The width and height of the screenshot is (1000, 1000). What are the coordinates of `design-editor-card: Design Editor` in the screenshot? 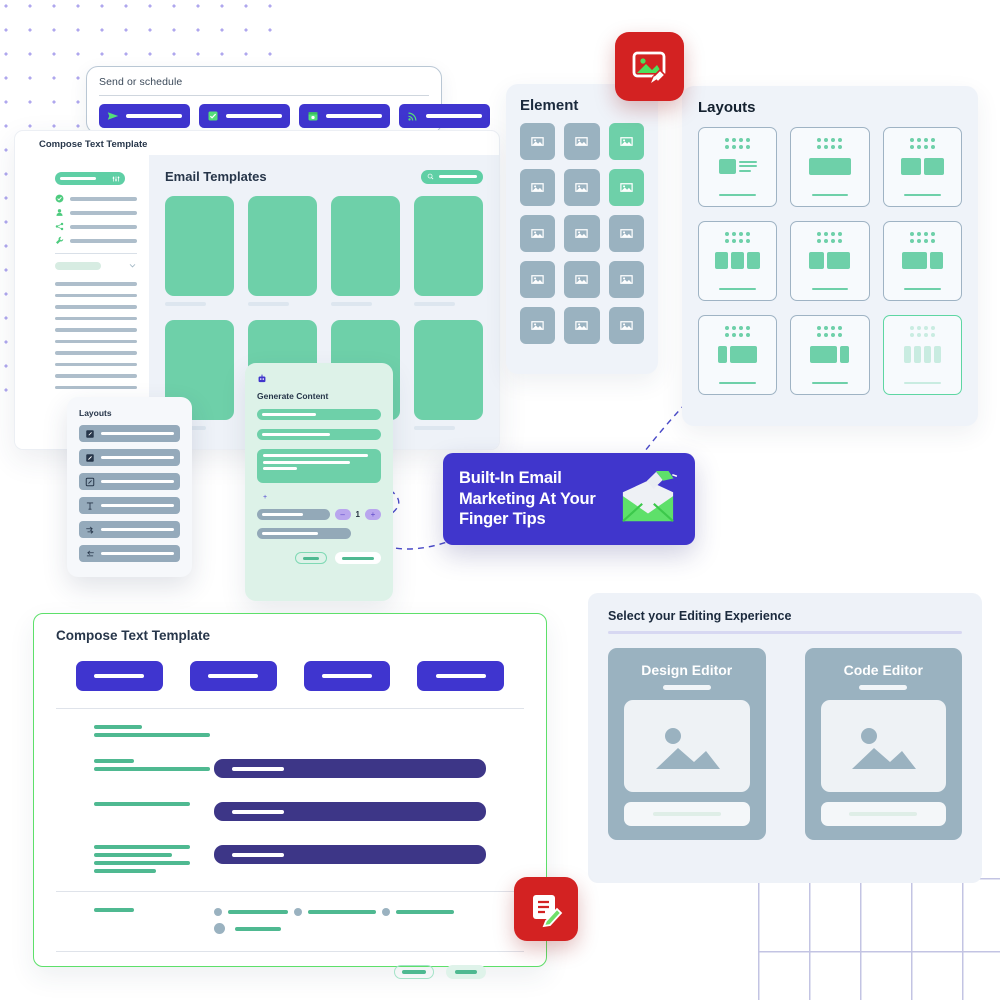 It's located at (687, 744).